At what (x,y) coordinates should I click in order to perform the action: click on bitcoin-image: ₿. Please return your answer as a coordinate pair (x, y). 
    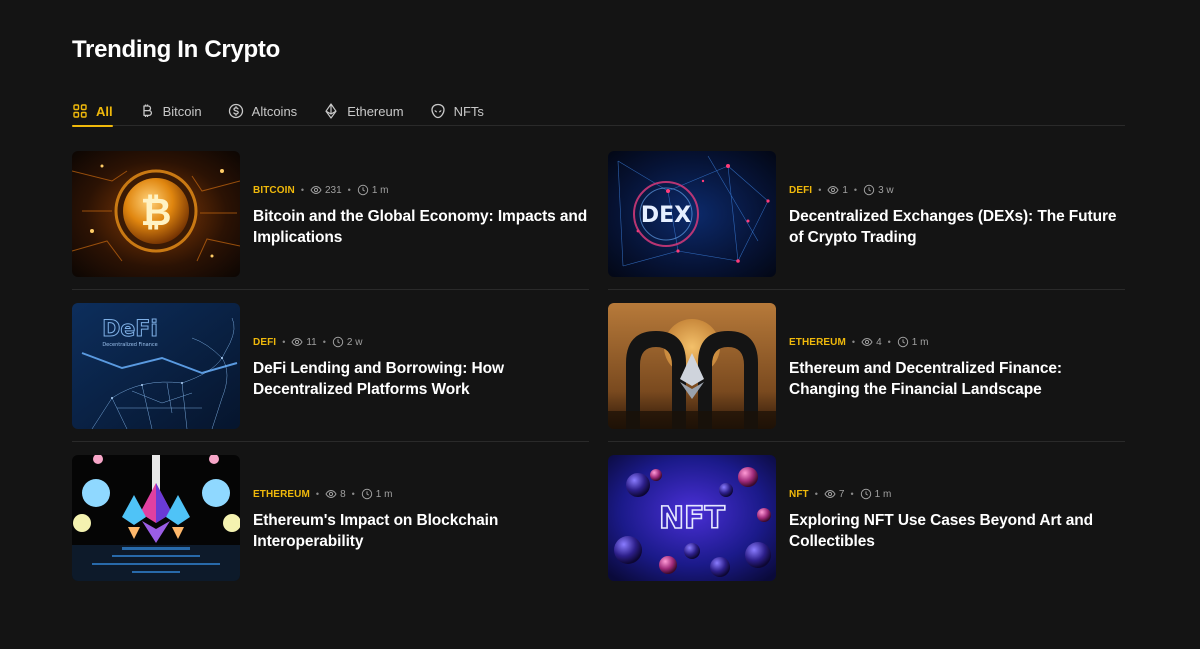
    Looking at the image, I should click on (156, 214).